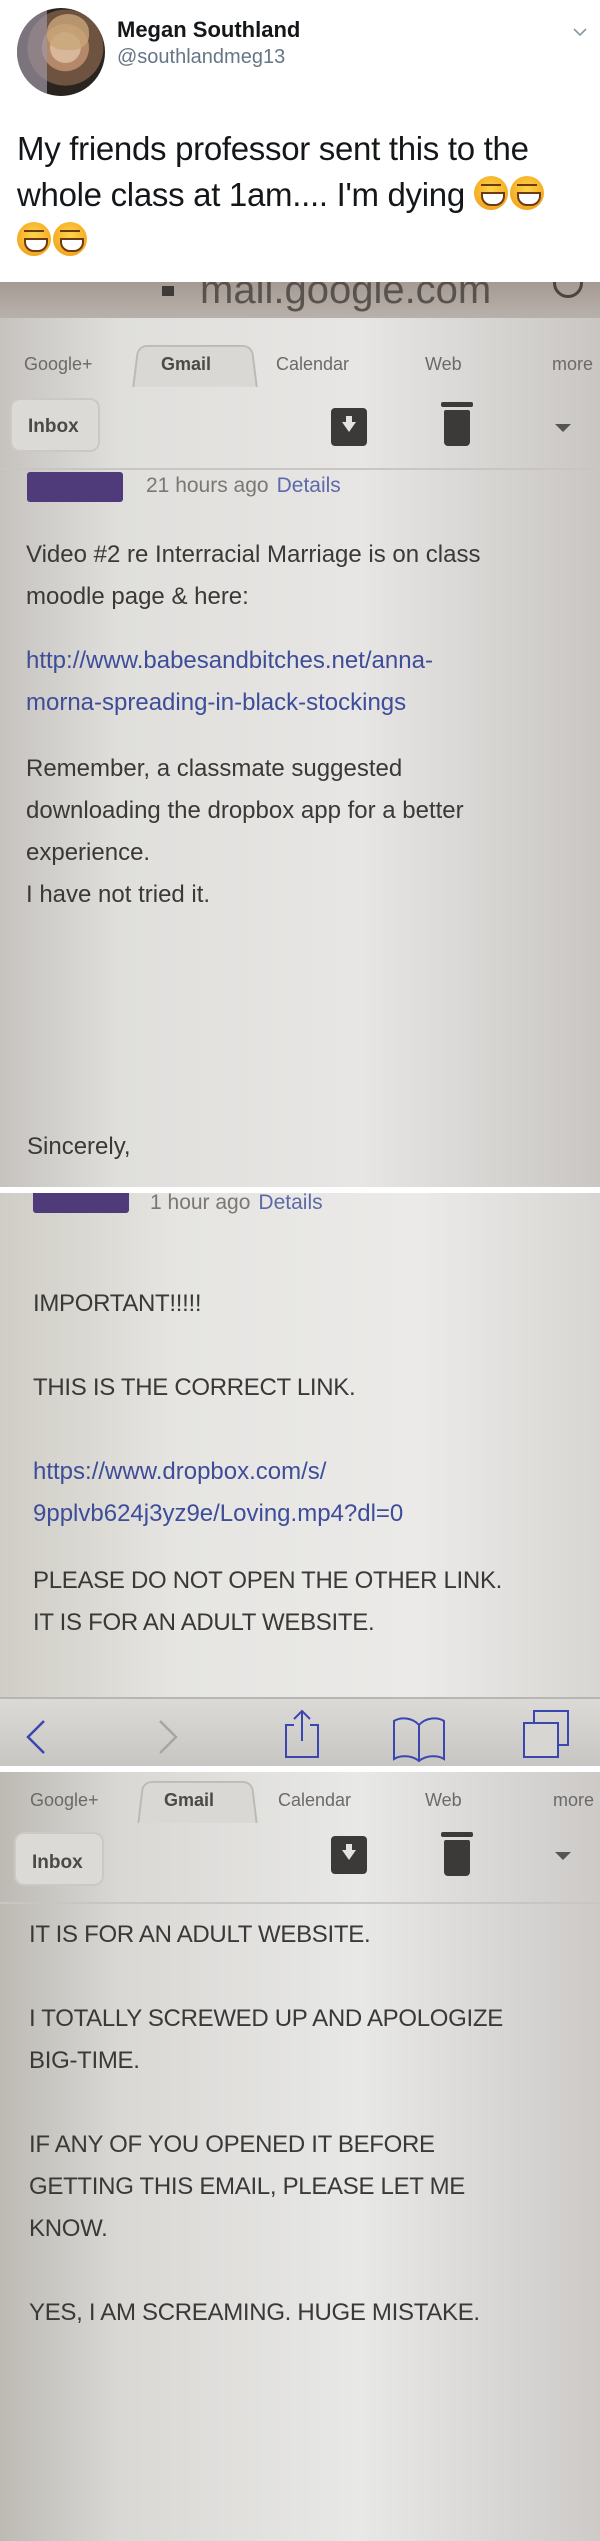  I want to click on email-meta: 21 hours ago Details, so click(243, 486).